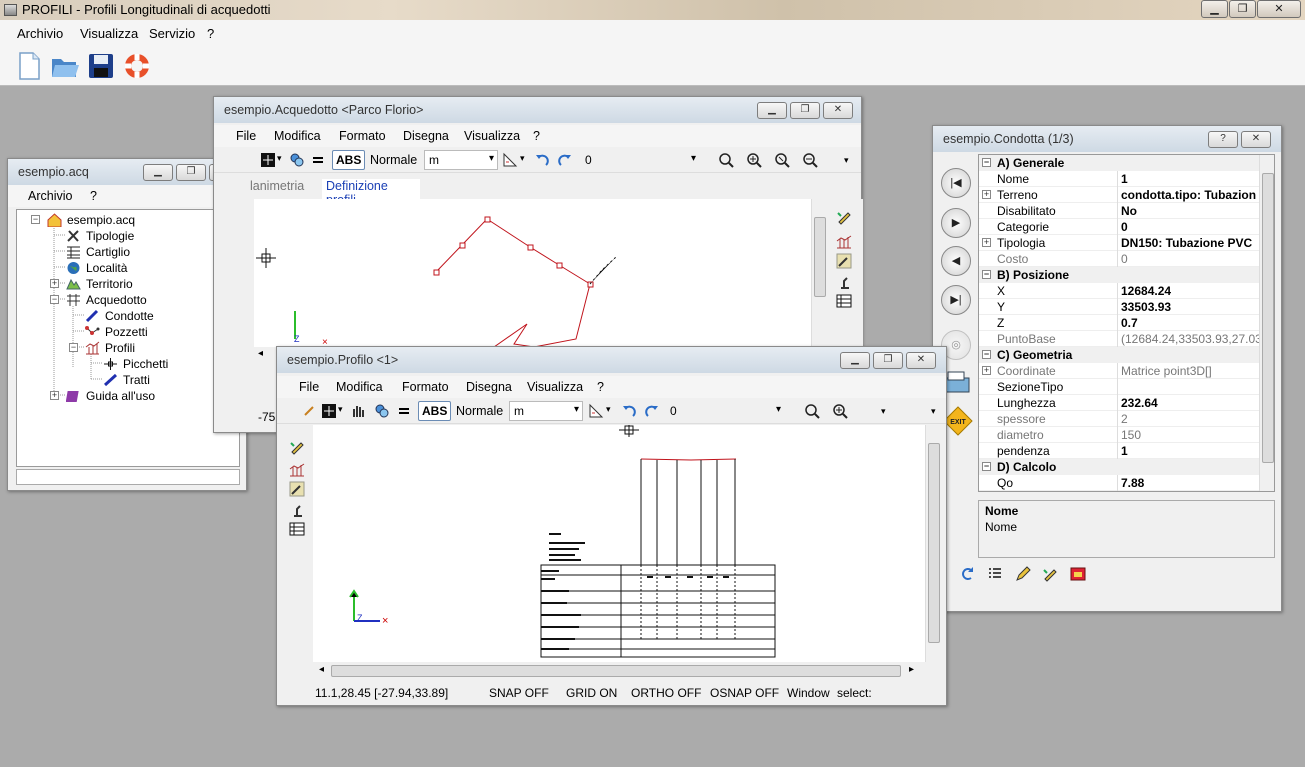  I want to click on acquedotto-canvas: Z ×, so click(532, 273).